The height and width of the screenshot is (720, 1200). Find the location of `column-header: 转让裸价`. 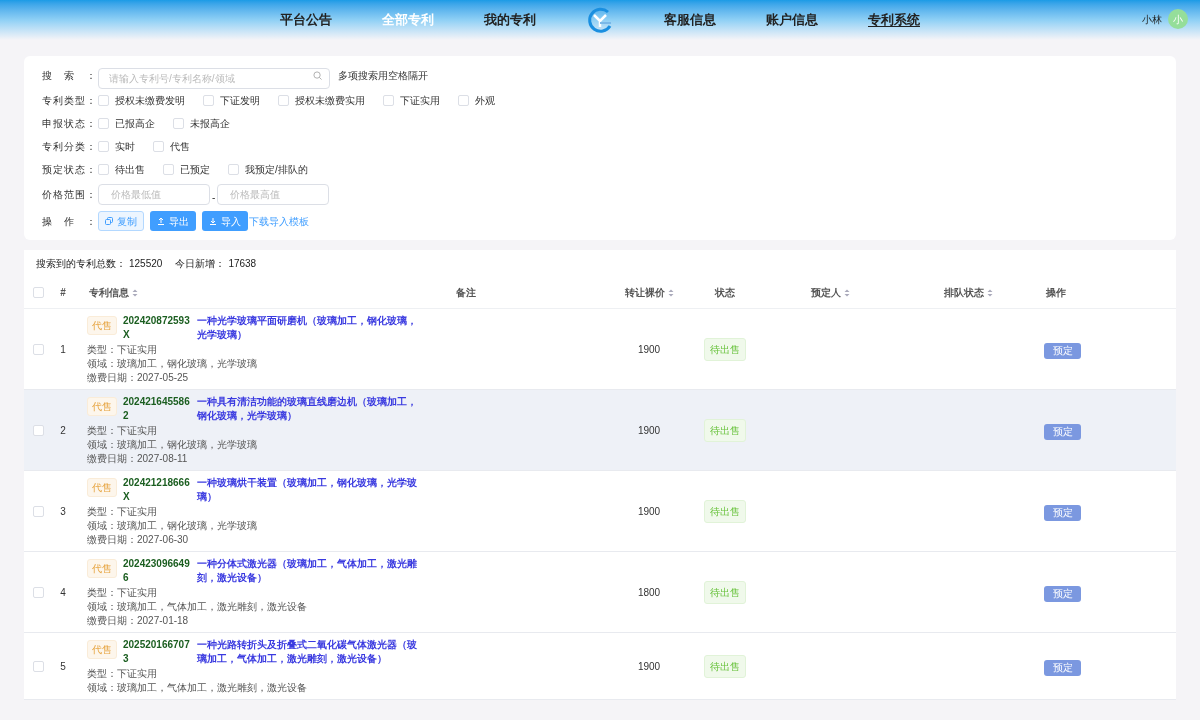

column-header: 转让裸价 is located at coordinates (649, 292).